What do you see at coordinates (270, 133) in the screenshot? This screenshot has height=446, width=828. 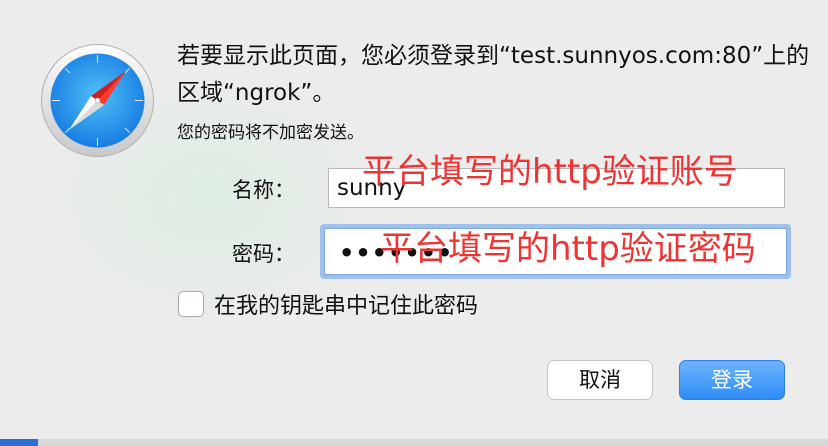 I see `dialog-info-text: 您的密码将不加密发送。` at bounding box center [270, 133].